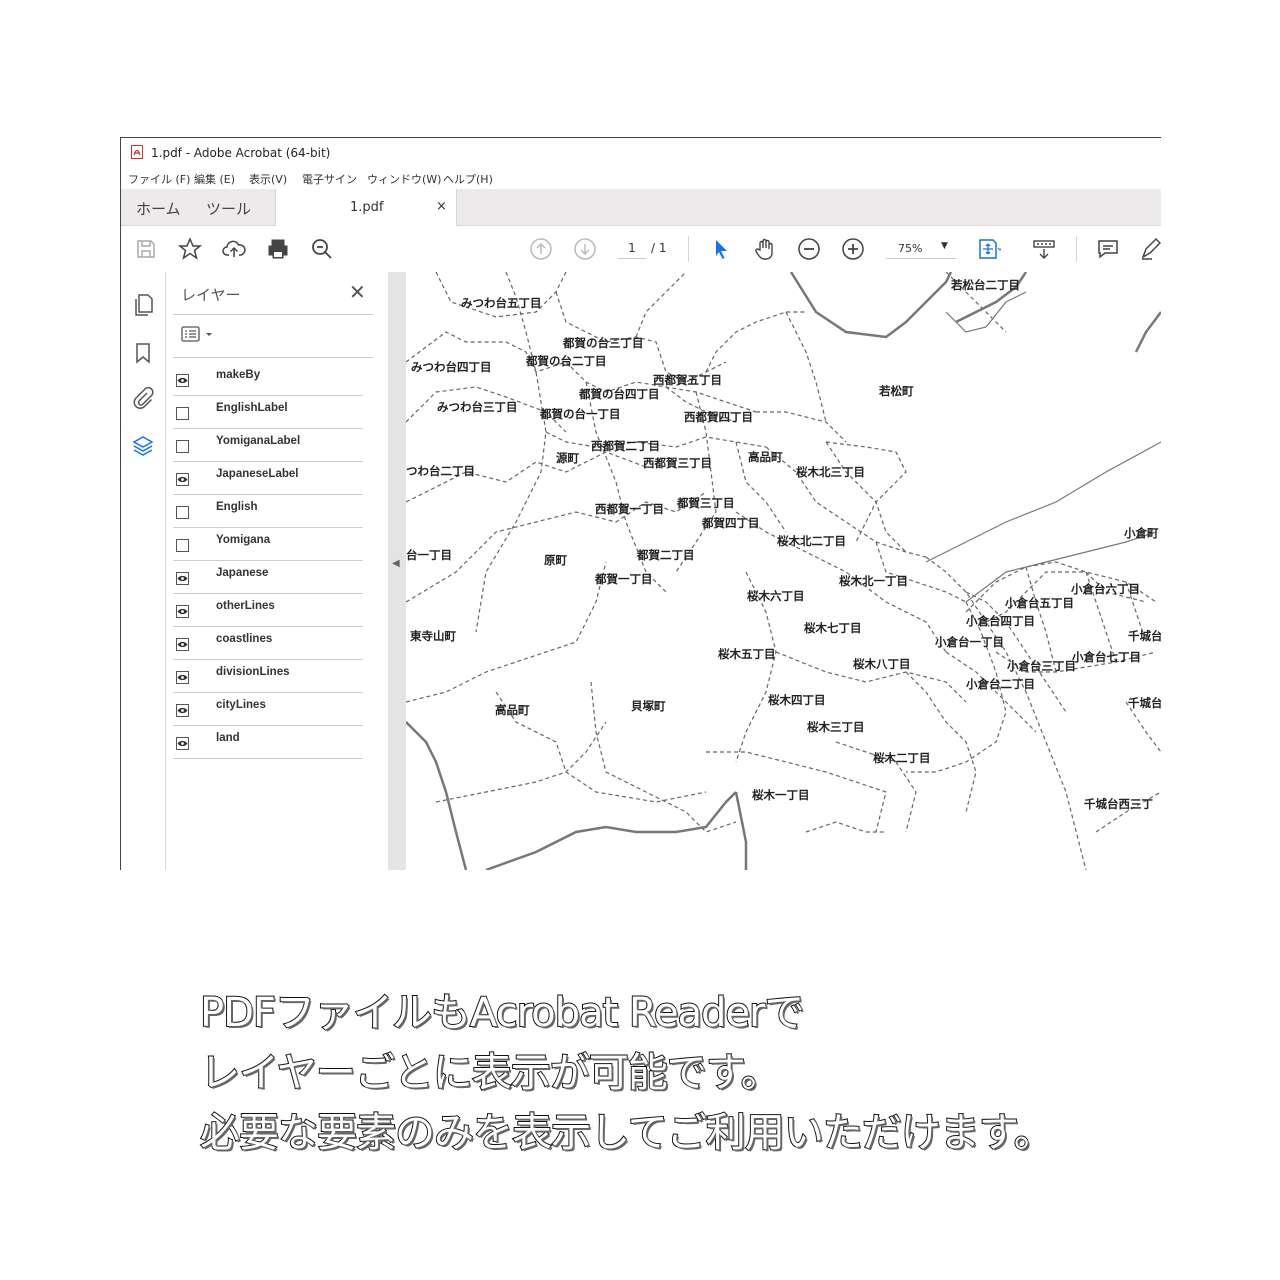  I want to click on map-label: 小倉台五丁目, so click(1039, 604).